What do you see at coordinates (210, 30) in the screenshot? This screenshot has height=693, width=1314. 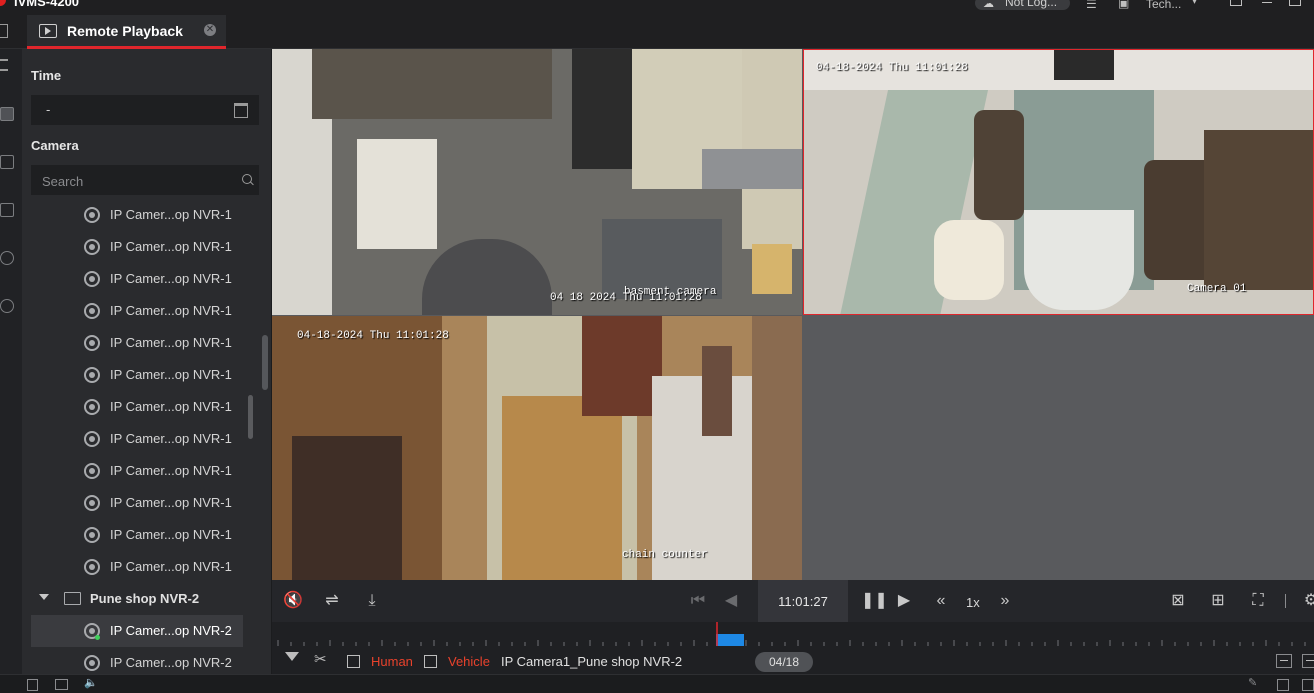 I see `close-icon: ✕` at bounding box center [210, 30].